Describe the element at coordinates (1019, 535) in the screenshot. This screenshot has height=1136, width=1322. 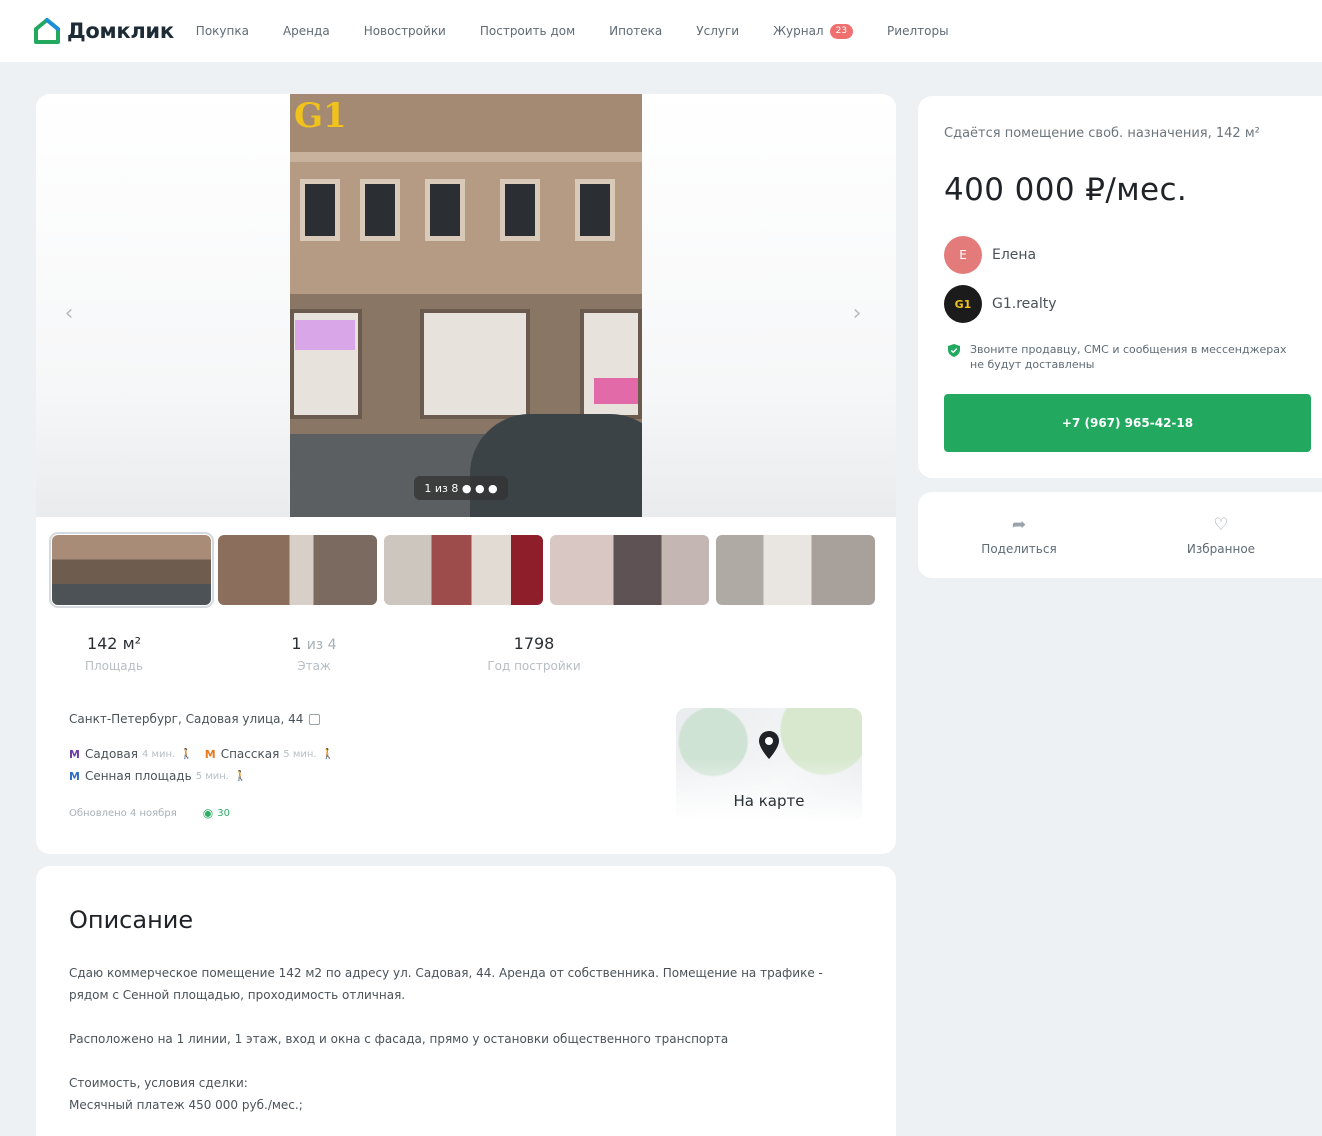
I see `share-button: ➦ Поделиться` at that location.